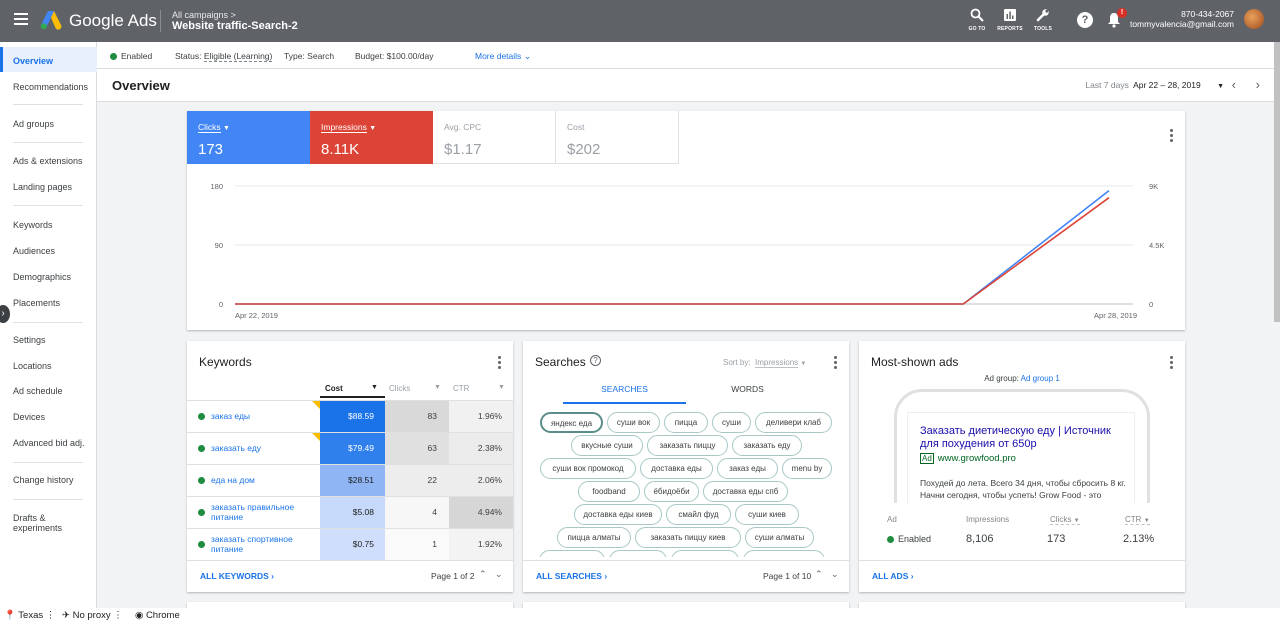  I want to click on search-chip: пицца алматы, so click(594, 537).